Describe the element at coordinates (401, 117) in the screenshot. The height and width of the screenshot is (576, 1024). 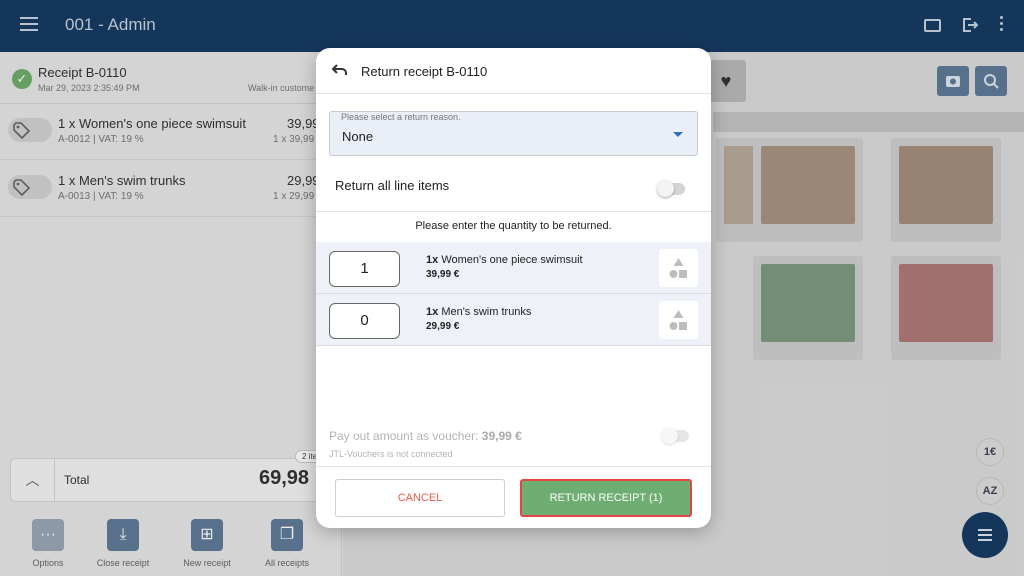
I see `return-reason-label: Please select a return reason.` at that location.